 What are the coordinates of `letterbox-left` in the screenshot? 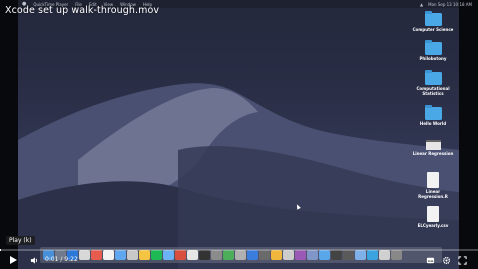 It's located at (9, 134).